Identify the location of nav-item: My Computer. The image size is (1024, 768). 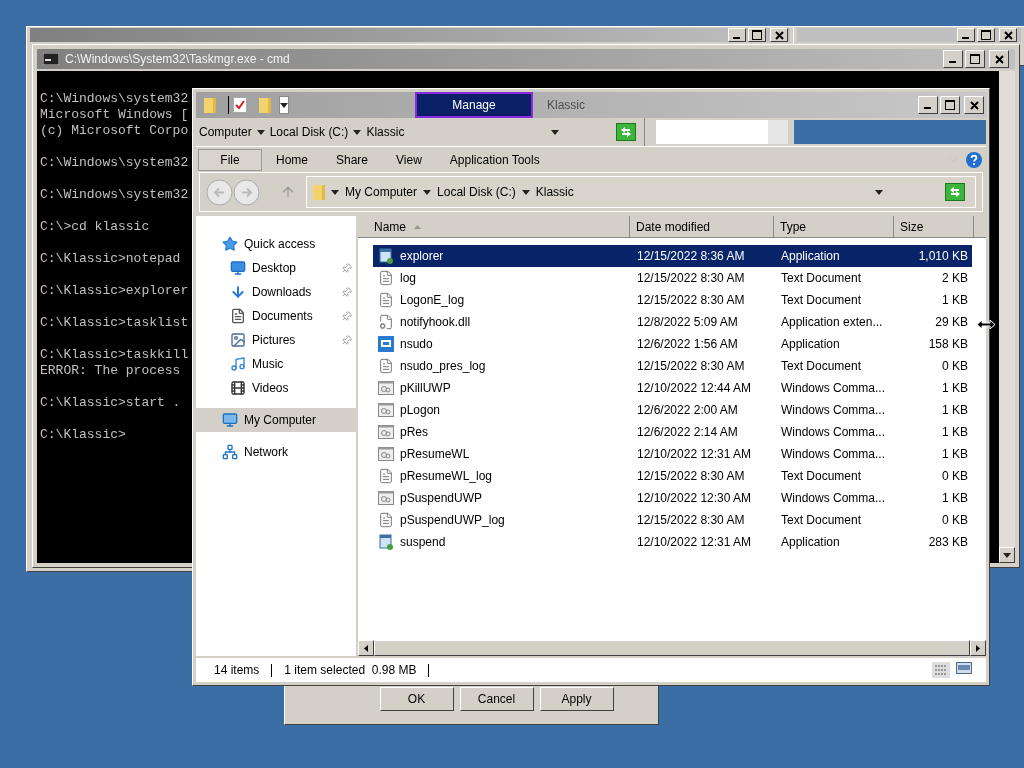
(276, 420).